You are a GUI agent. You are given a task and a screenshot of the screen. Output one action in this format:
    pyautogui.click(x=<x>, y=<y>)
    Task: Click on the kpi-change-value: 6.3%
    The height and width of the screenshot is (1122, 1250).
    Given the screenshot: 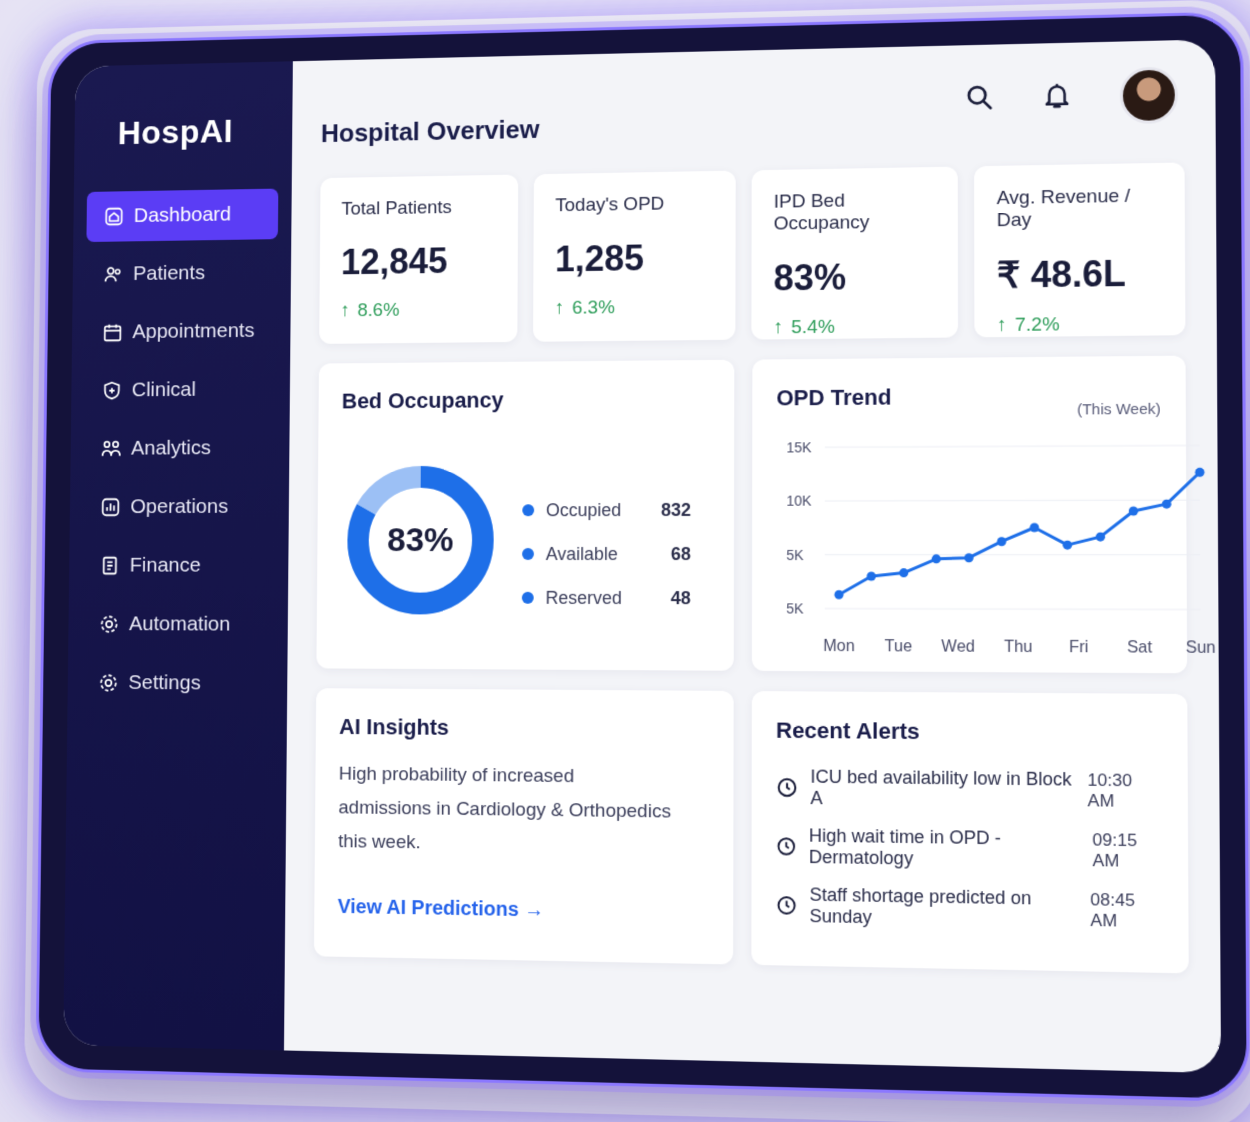 What is the action you would take?
    pyautogui.click(x=593, y=308)
    